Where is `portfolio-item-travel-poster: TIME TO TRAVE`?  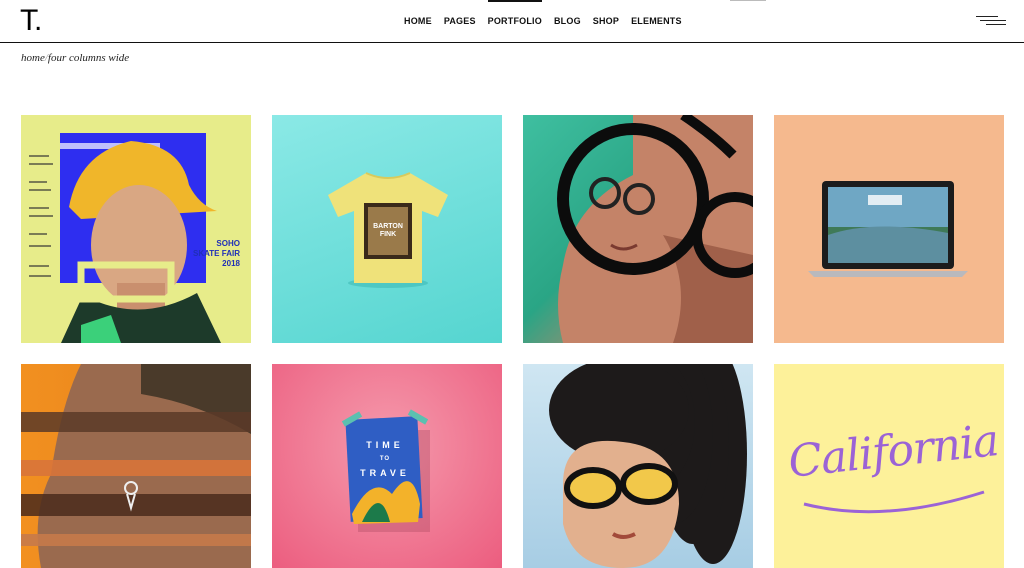
portfolio-item-travel-poster: TIME TO TRAVE is located at coordinates (387, 466).